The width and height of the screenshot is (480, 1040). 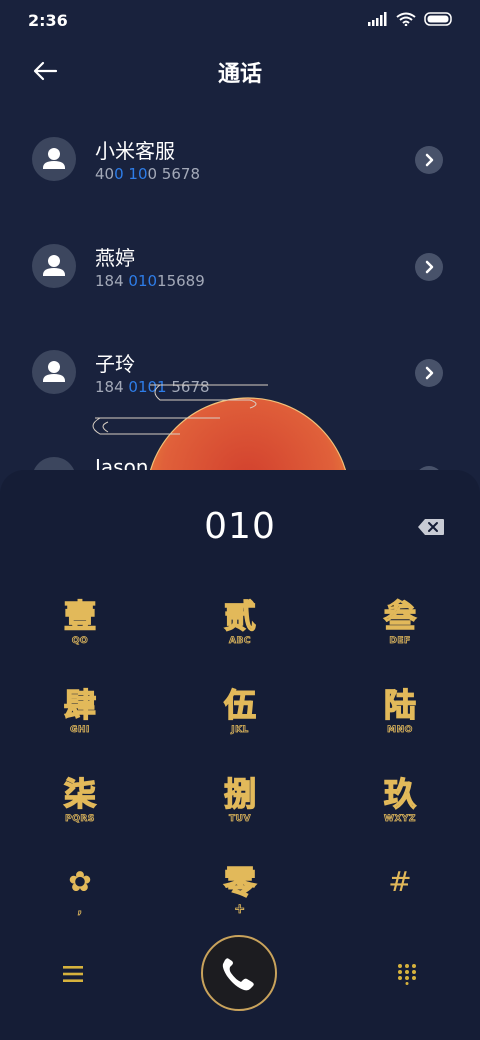 I want to click on page-title: 通话, so click(x=239, y=74).